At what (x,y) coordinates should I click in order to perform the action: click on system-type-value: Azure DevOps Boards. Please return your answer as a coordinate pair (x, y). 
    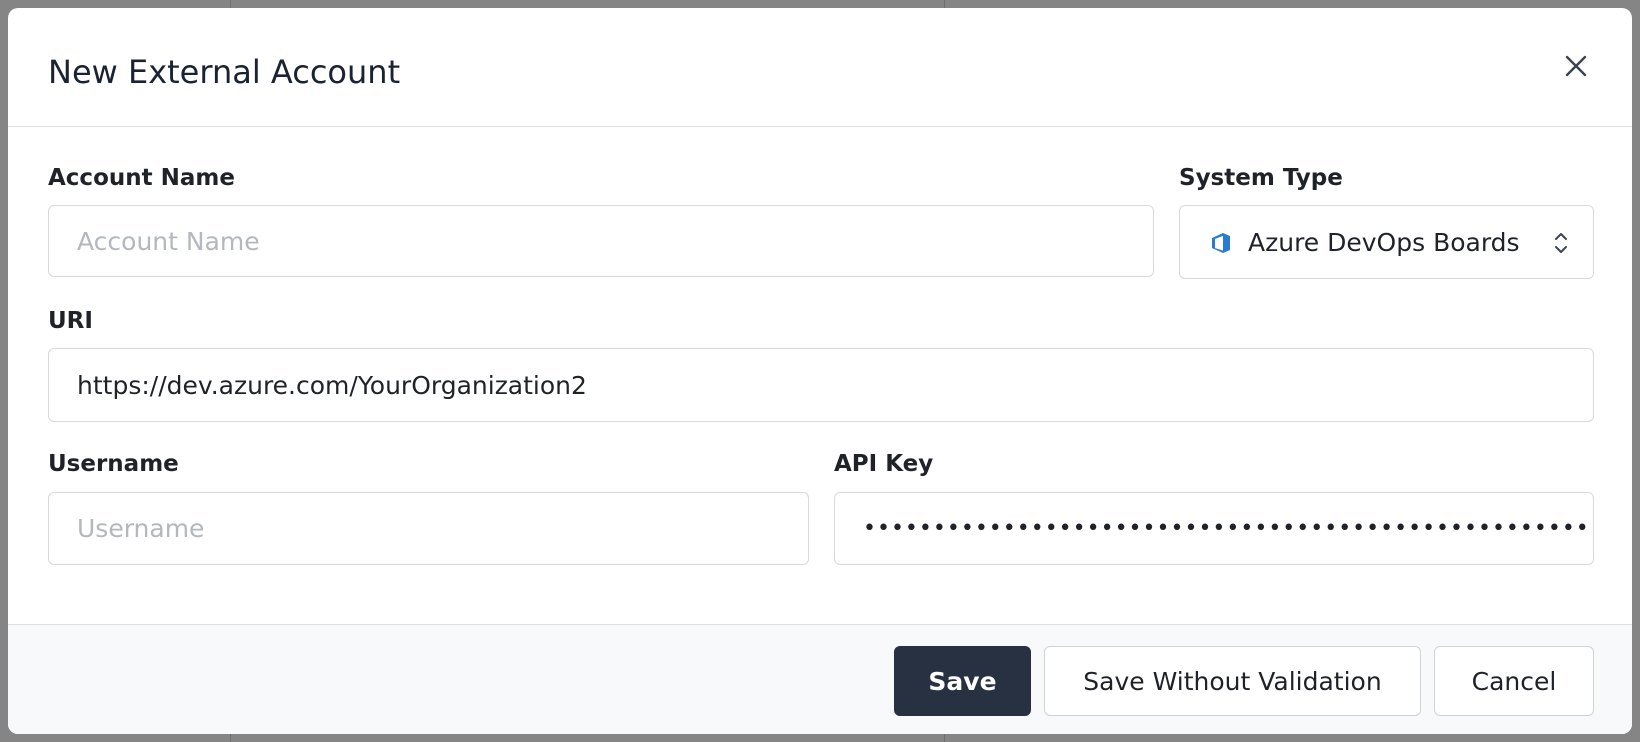
    Looking at the image, I should click on (1384, 242).